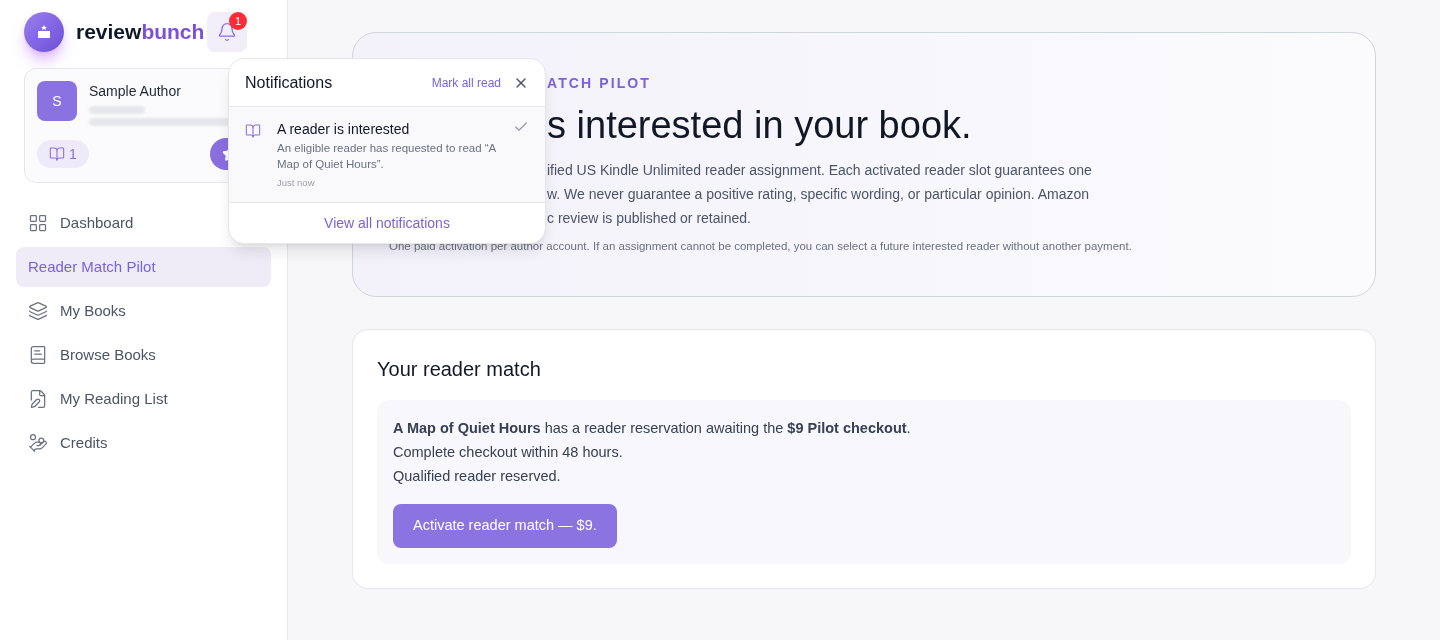  Describe the element at coordinates (140, 32) in the screenshot. I see `brand-name: reviewbunch` at that location.